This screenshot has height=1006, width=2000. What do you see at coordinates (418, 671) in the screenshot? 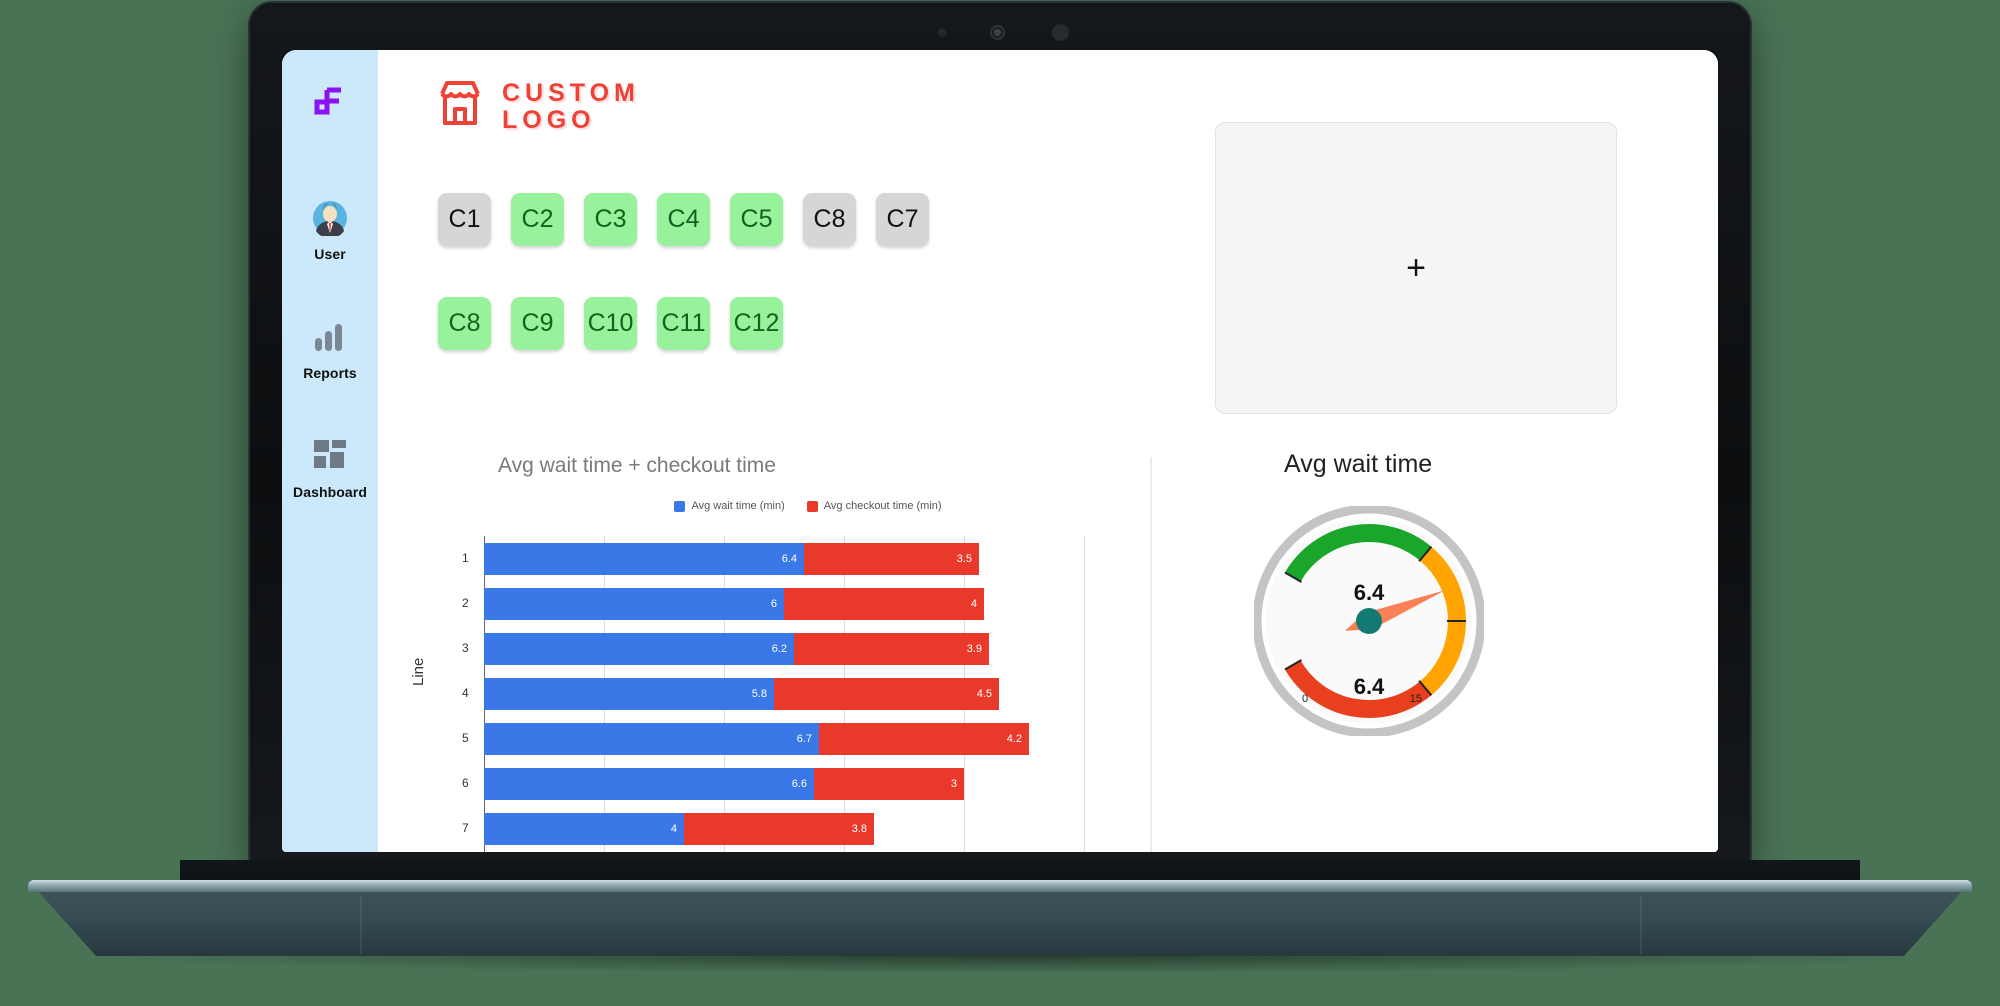
I see `bar-chart-y-axis-label: Line` at bounding box center [418, 671].